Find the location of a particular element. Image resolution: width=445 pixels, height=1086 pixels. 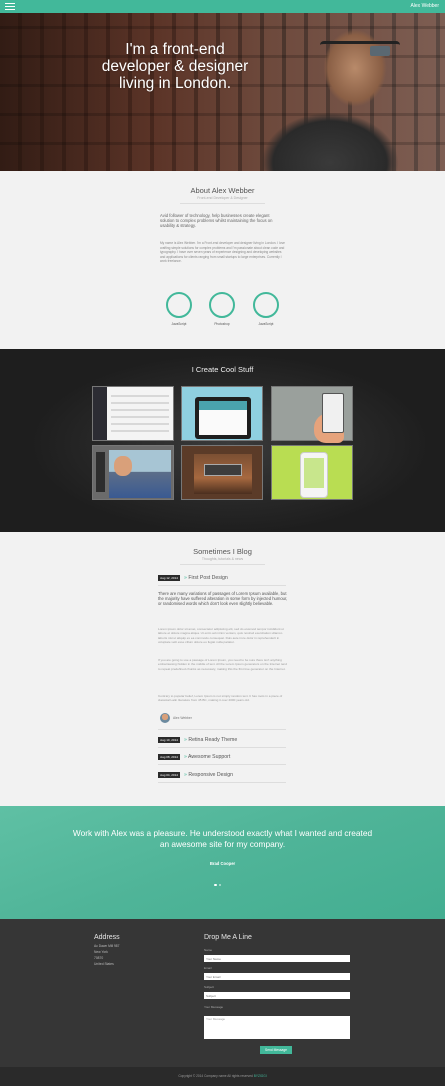

copyright-credit-link: BYZIGGI is located at coordinates (260, 1076).